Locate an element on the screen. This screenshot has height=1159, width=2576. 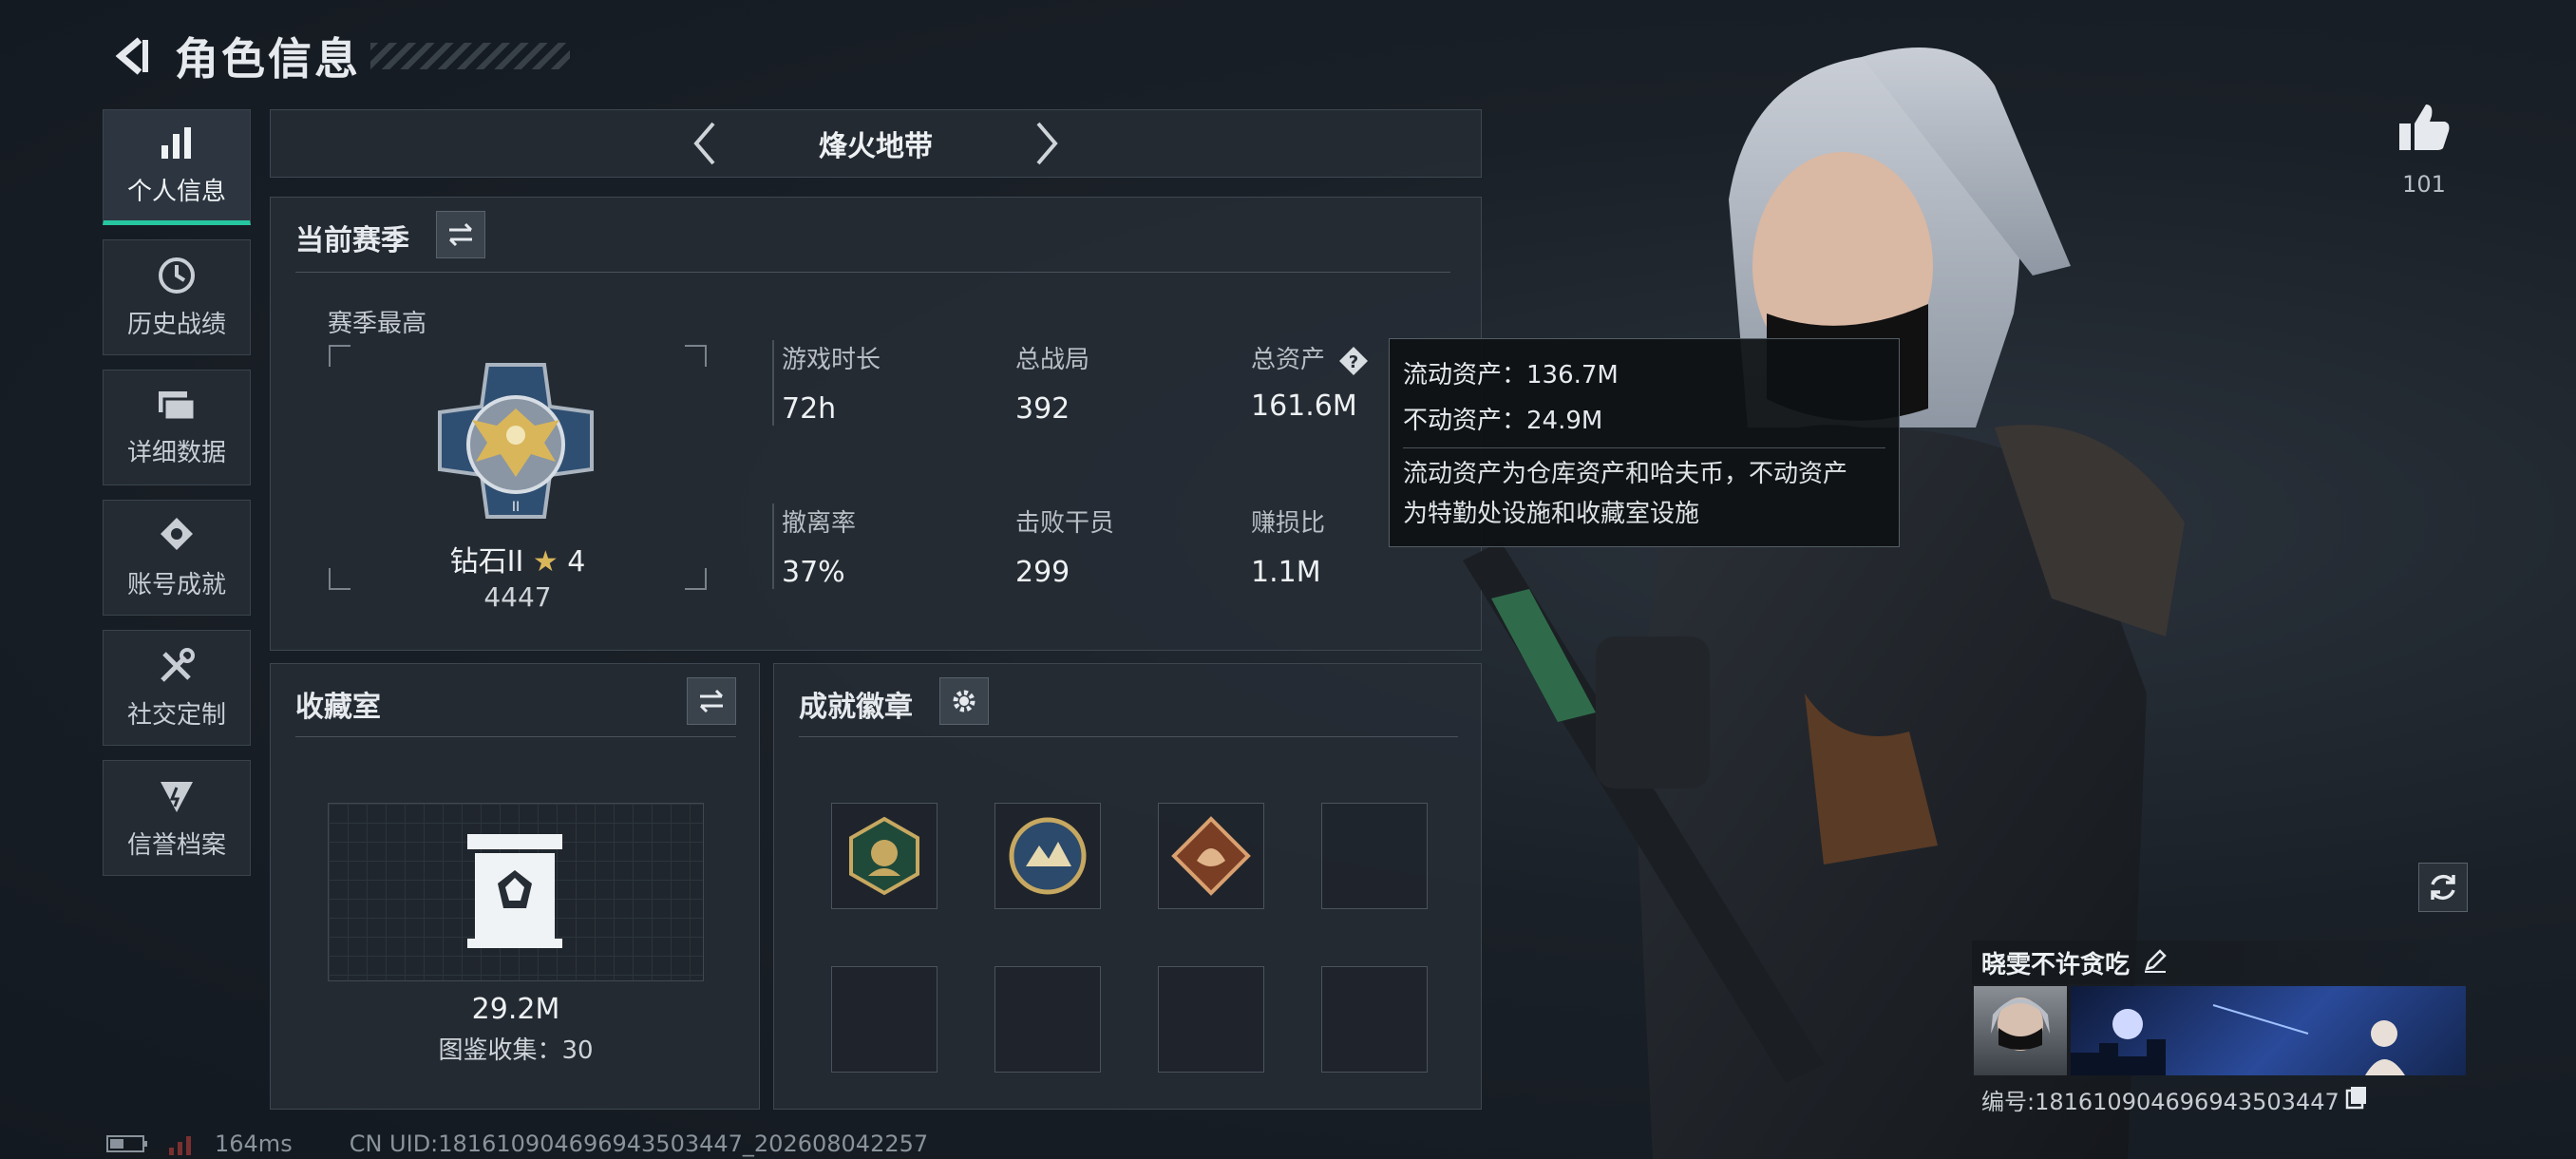
edit-name-button is located at coordinates (2155, 962).